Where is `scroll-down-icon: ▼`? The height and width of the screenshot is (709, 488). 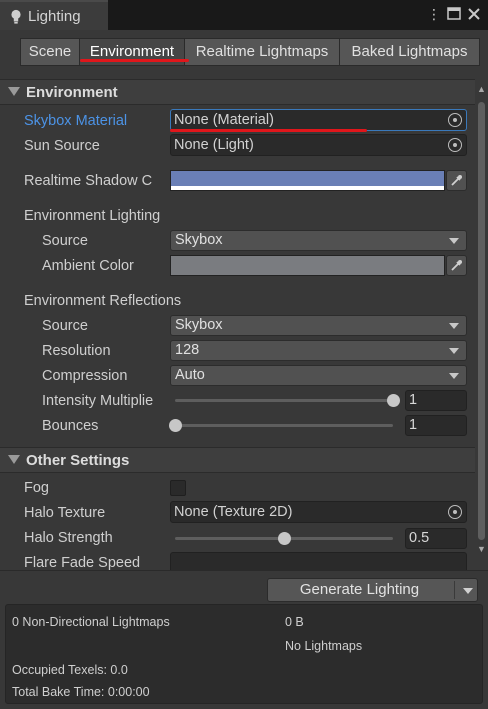
scroll-down-icon: ▼ is located at coordinates (481, 549).